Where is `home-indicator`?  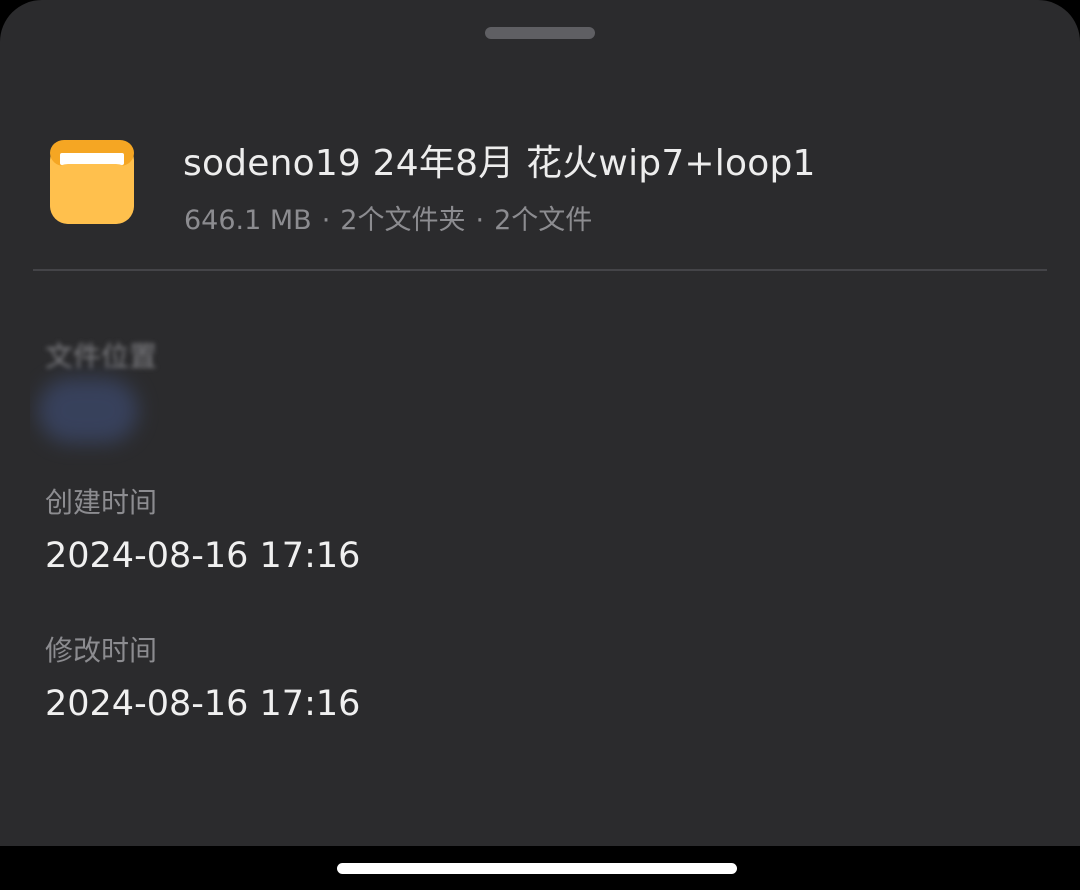
home-indicator is located at coordinates (537, 868).